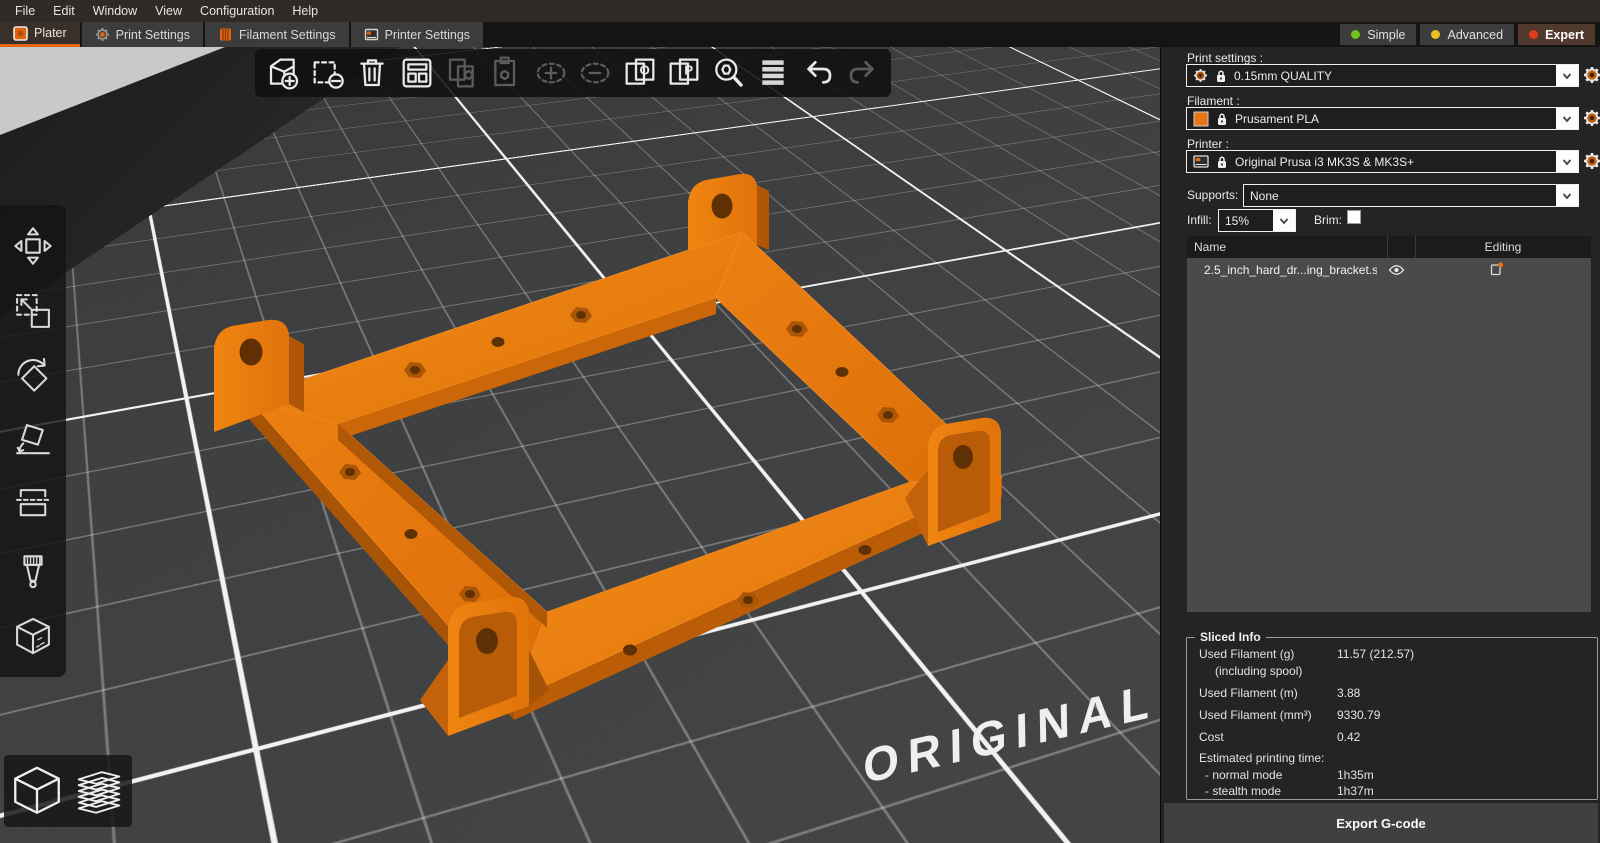 The image size is (1600, 843). What do you see at coordinates (595, 73) in the screenshot?
I see `remove-instance-icon` at bounding box center [595, 73].